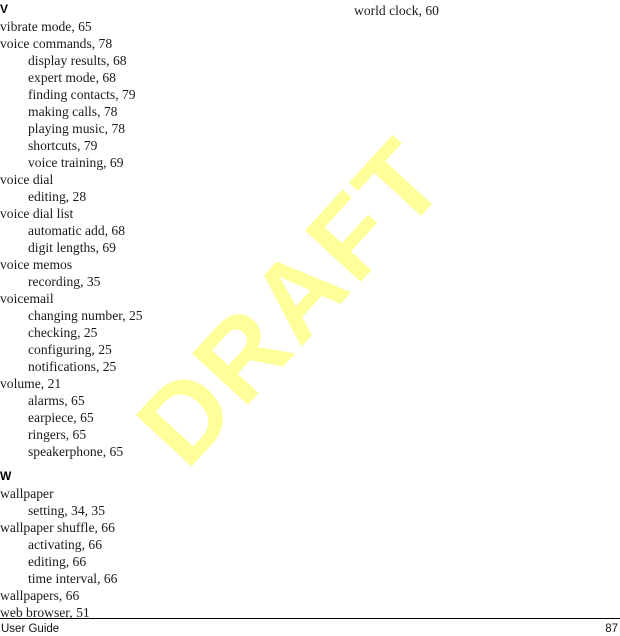 Image resolution: width=620 pixels, height=636 pixels. I want to click on index-subentry: shortcuts, 79, so click(63, 145).